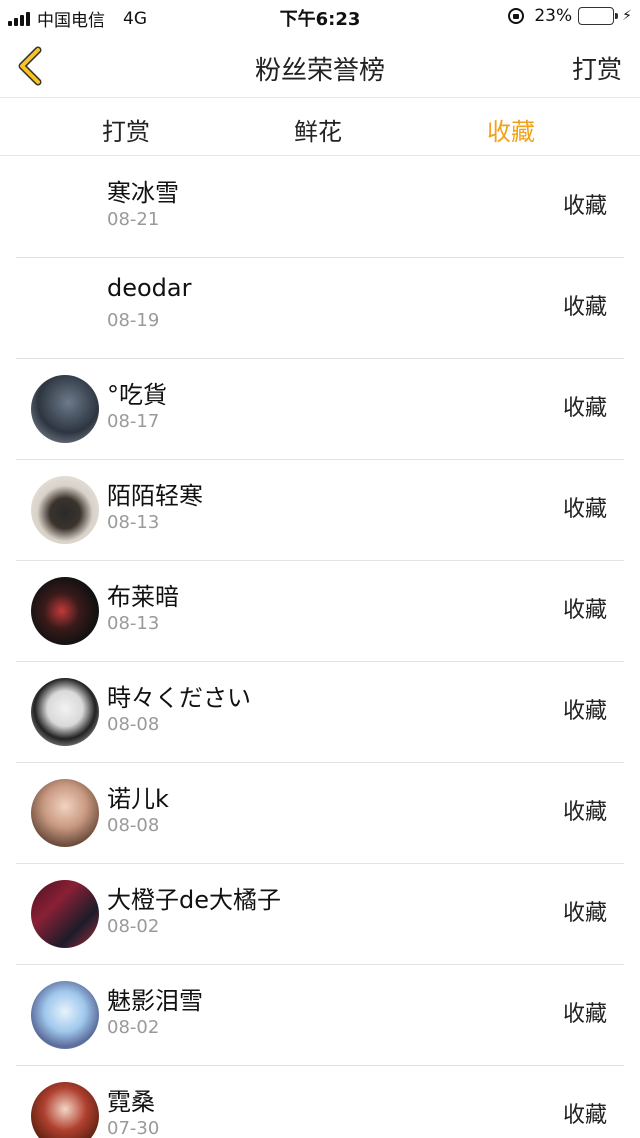 The image size is (640, 1138). Describe the element at coordinates (320, 1102) in the screenshot. I see `list-item: 霓桑 07-30 收藏` at that location.